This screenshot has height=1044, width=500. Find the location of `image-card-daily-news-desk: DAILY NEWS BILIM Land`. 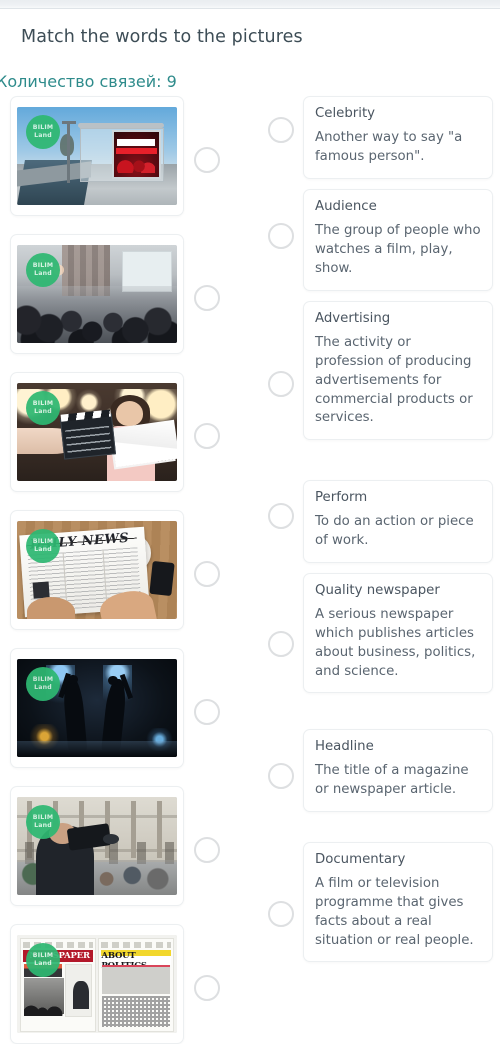

image-card-daily-news-desk: DAILY NEWS BILIM Land is located at coordinates (97, 570).